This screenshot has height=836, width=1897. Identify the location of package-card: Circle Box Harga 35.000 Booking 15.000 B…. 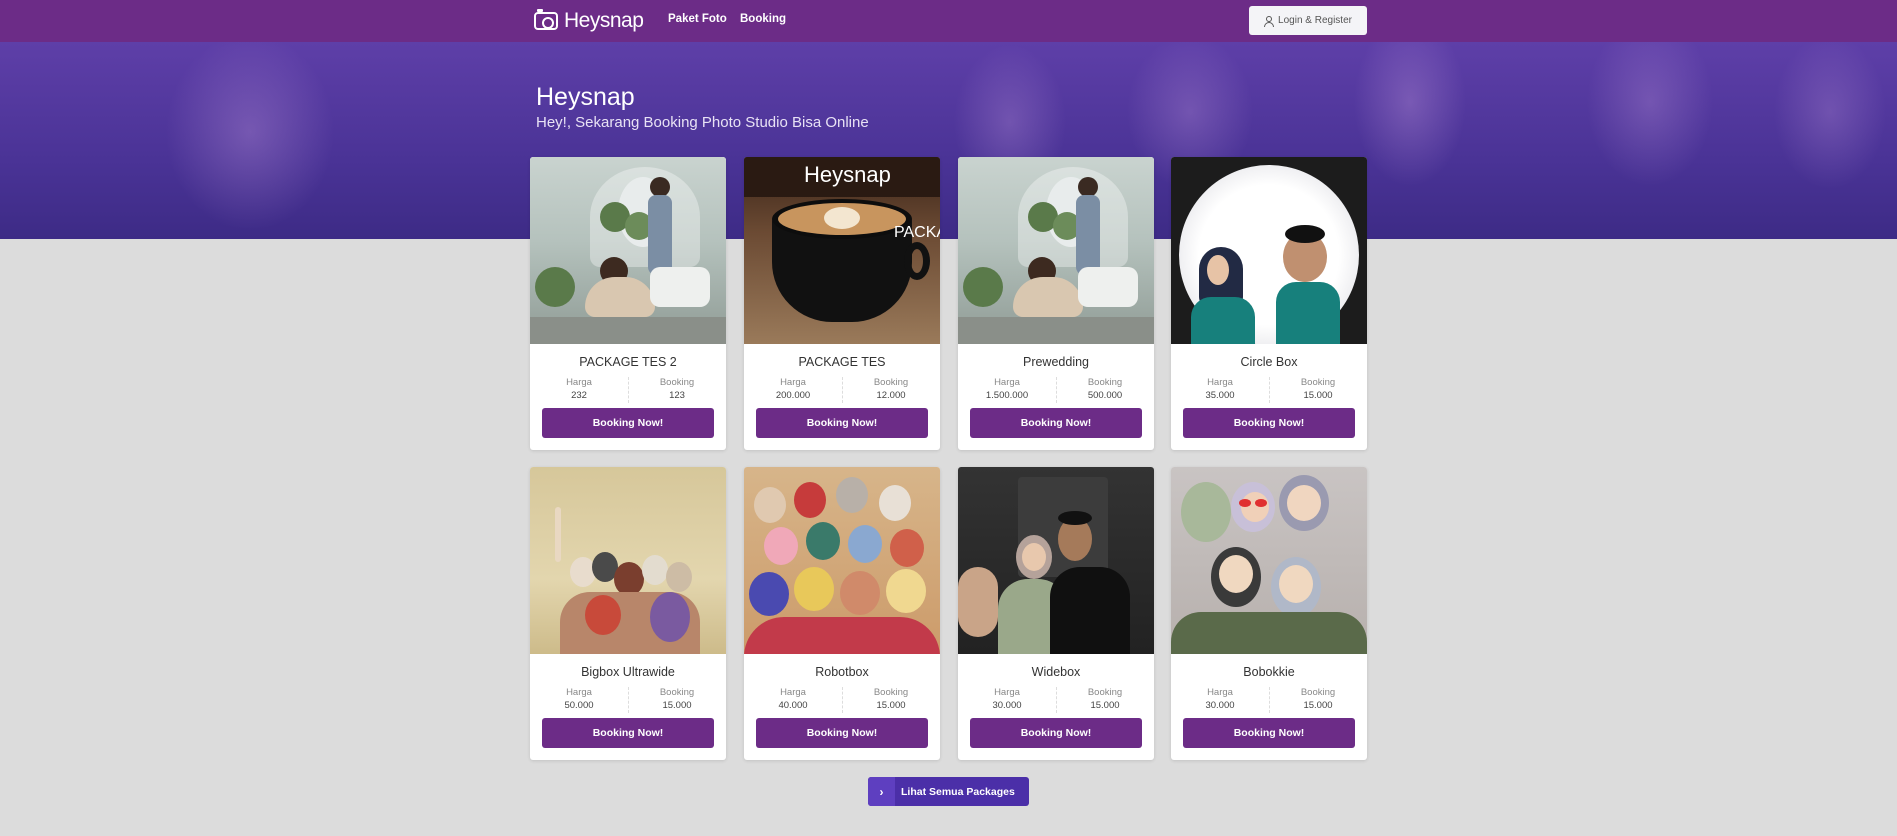
(1269, 303).